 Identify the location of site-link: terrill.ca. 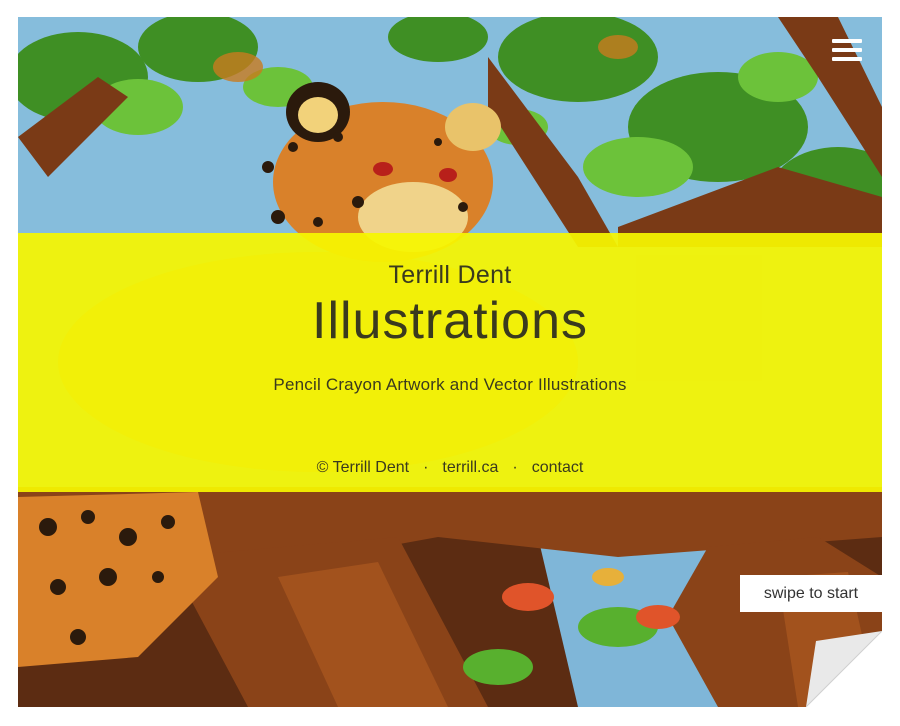
(470, 467).